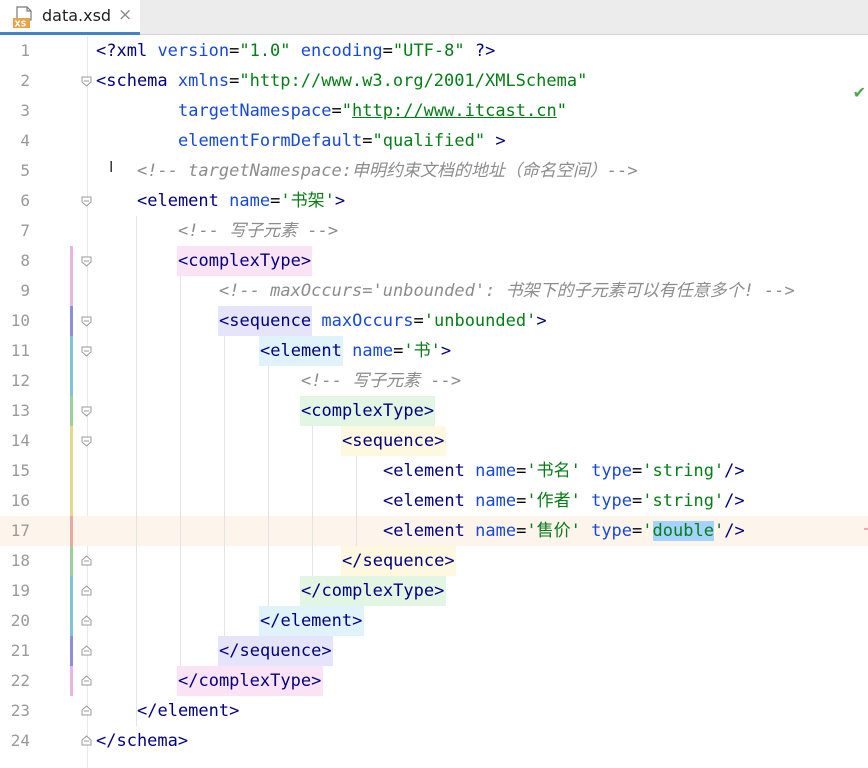  What do you see at coordinates (111, 167) in the screenshot?
I see `text-cursor-icon: I` at bounding box center [111, 167].